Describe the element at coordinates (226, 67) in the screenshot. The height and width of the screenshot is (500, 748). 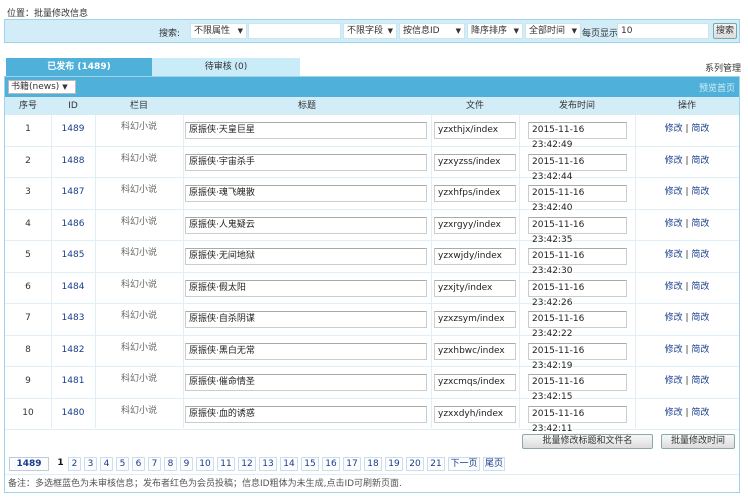
I see `tab-pending: 待审核 (0)` at that location.